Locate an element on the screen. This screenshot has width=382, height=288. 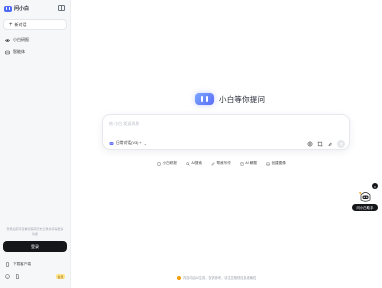
quick-action-image: 创建图像 is located at coordinates (276, 163).